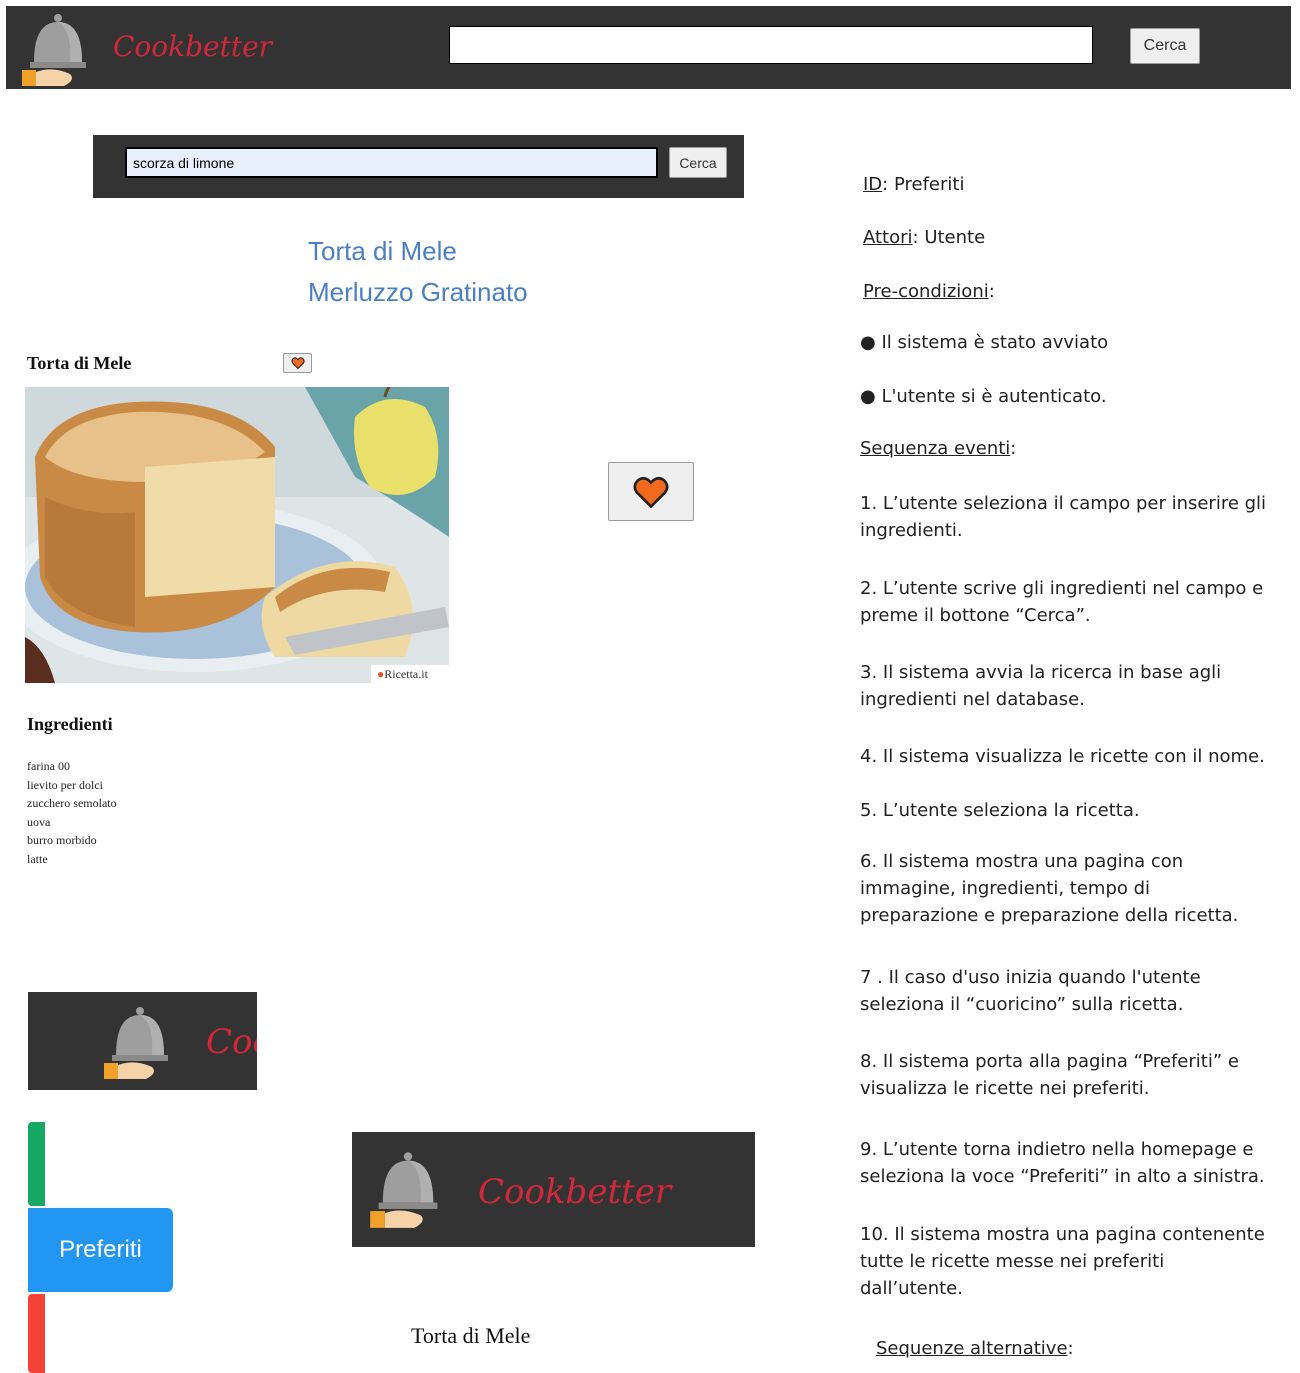 The height and width of the screenshot is (1373, 1300). Describe the element at coordinates (65, 784) in the screenshot. I see `list-item: lievito per dolci` at that location.